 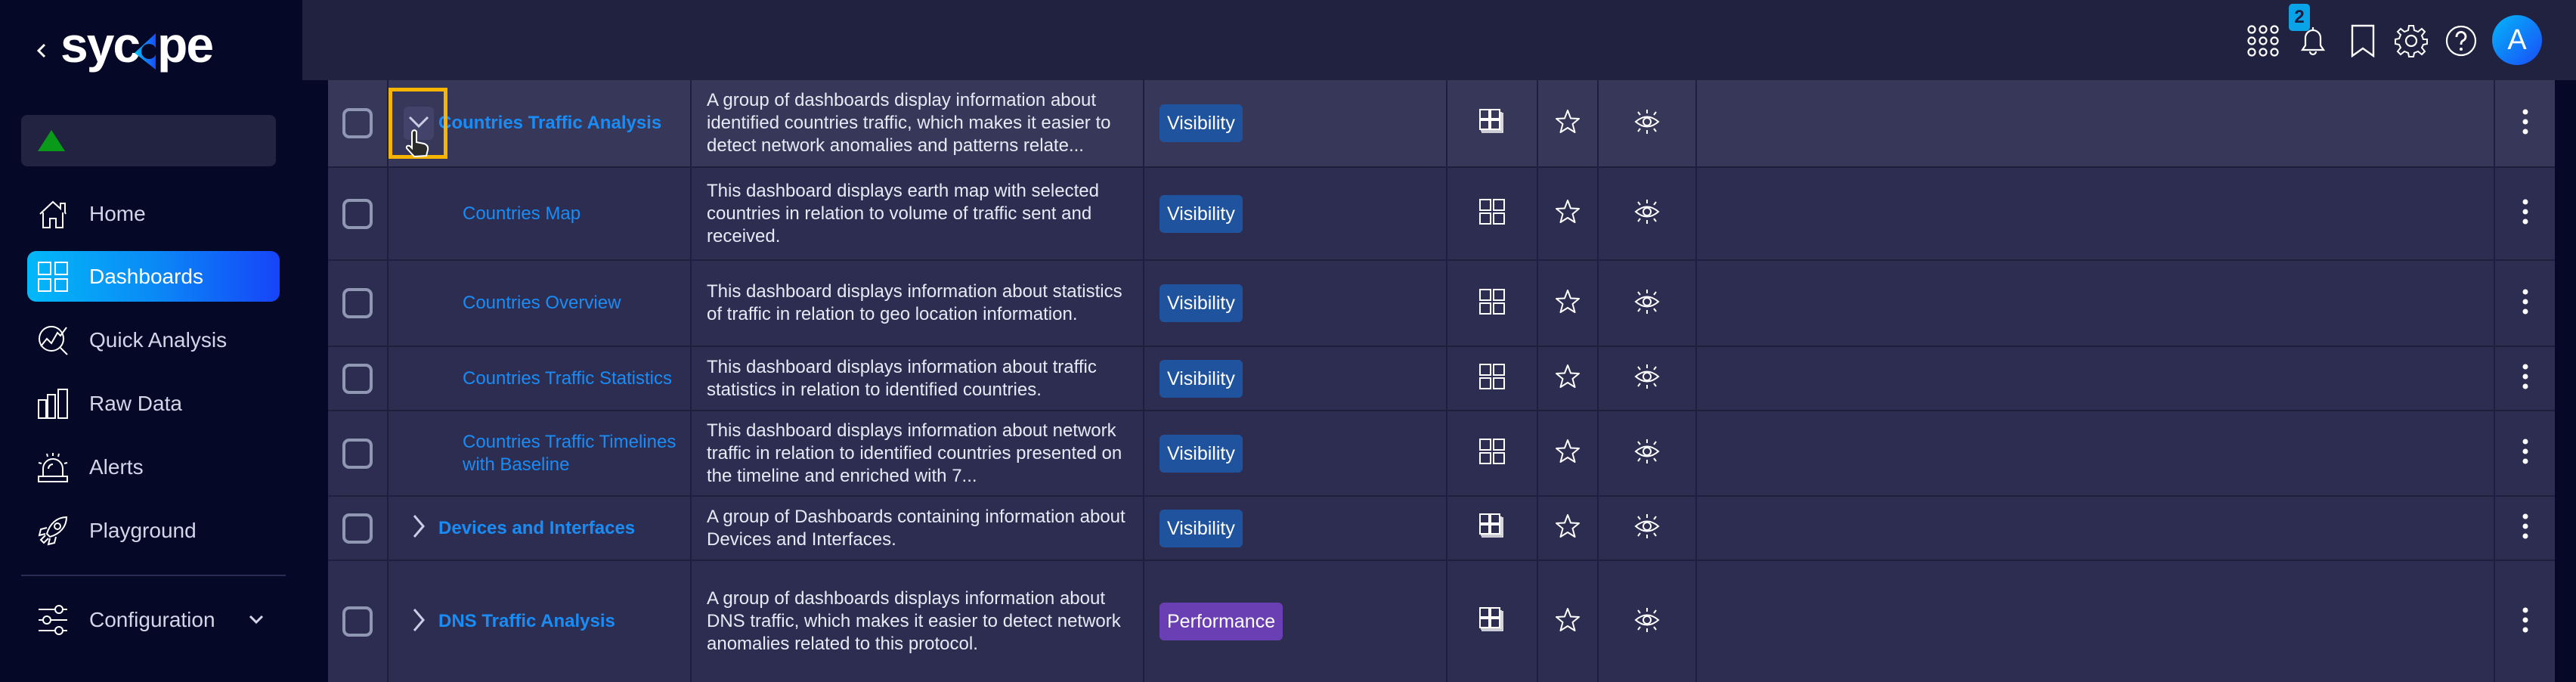 What do you see at coordinates (148, 140) in the screenshot?
I see `status-indicator` at bounding box center [148, 140].